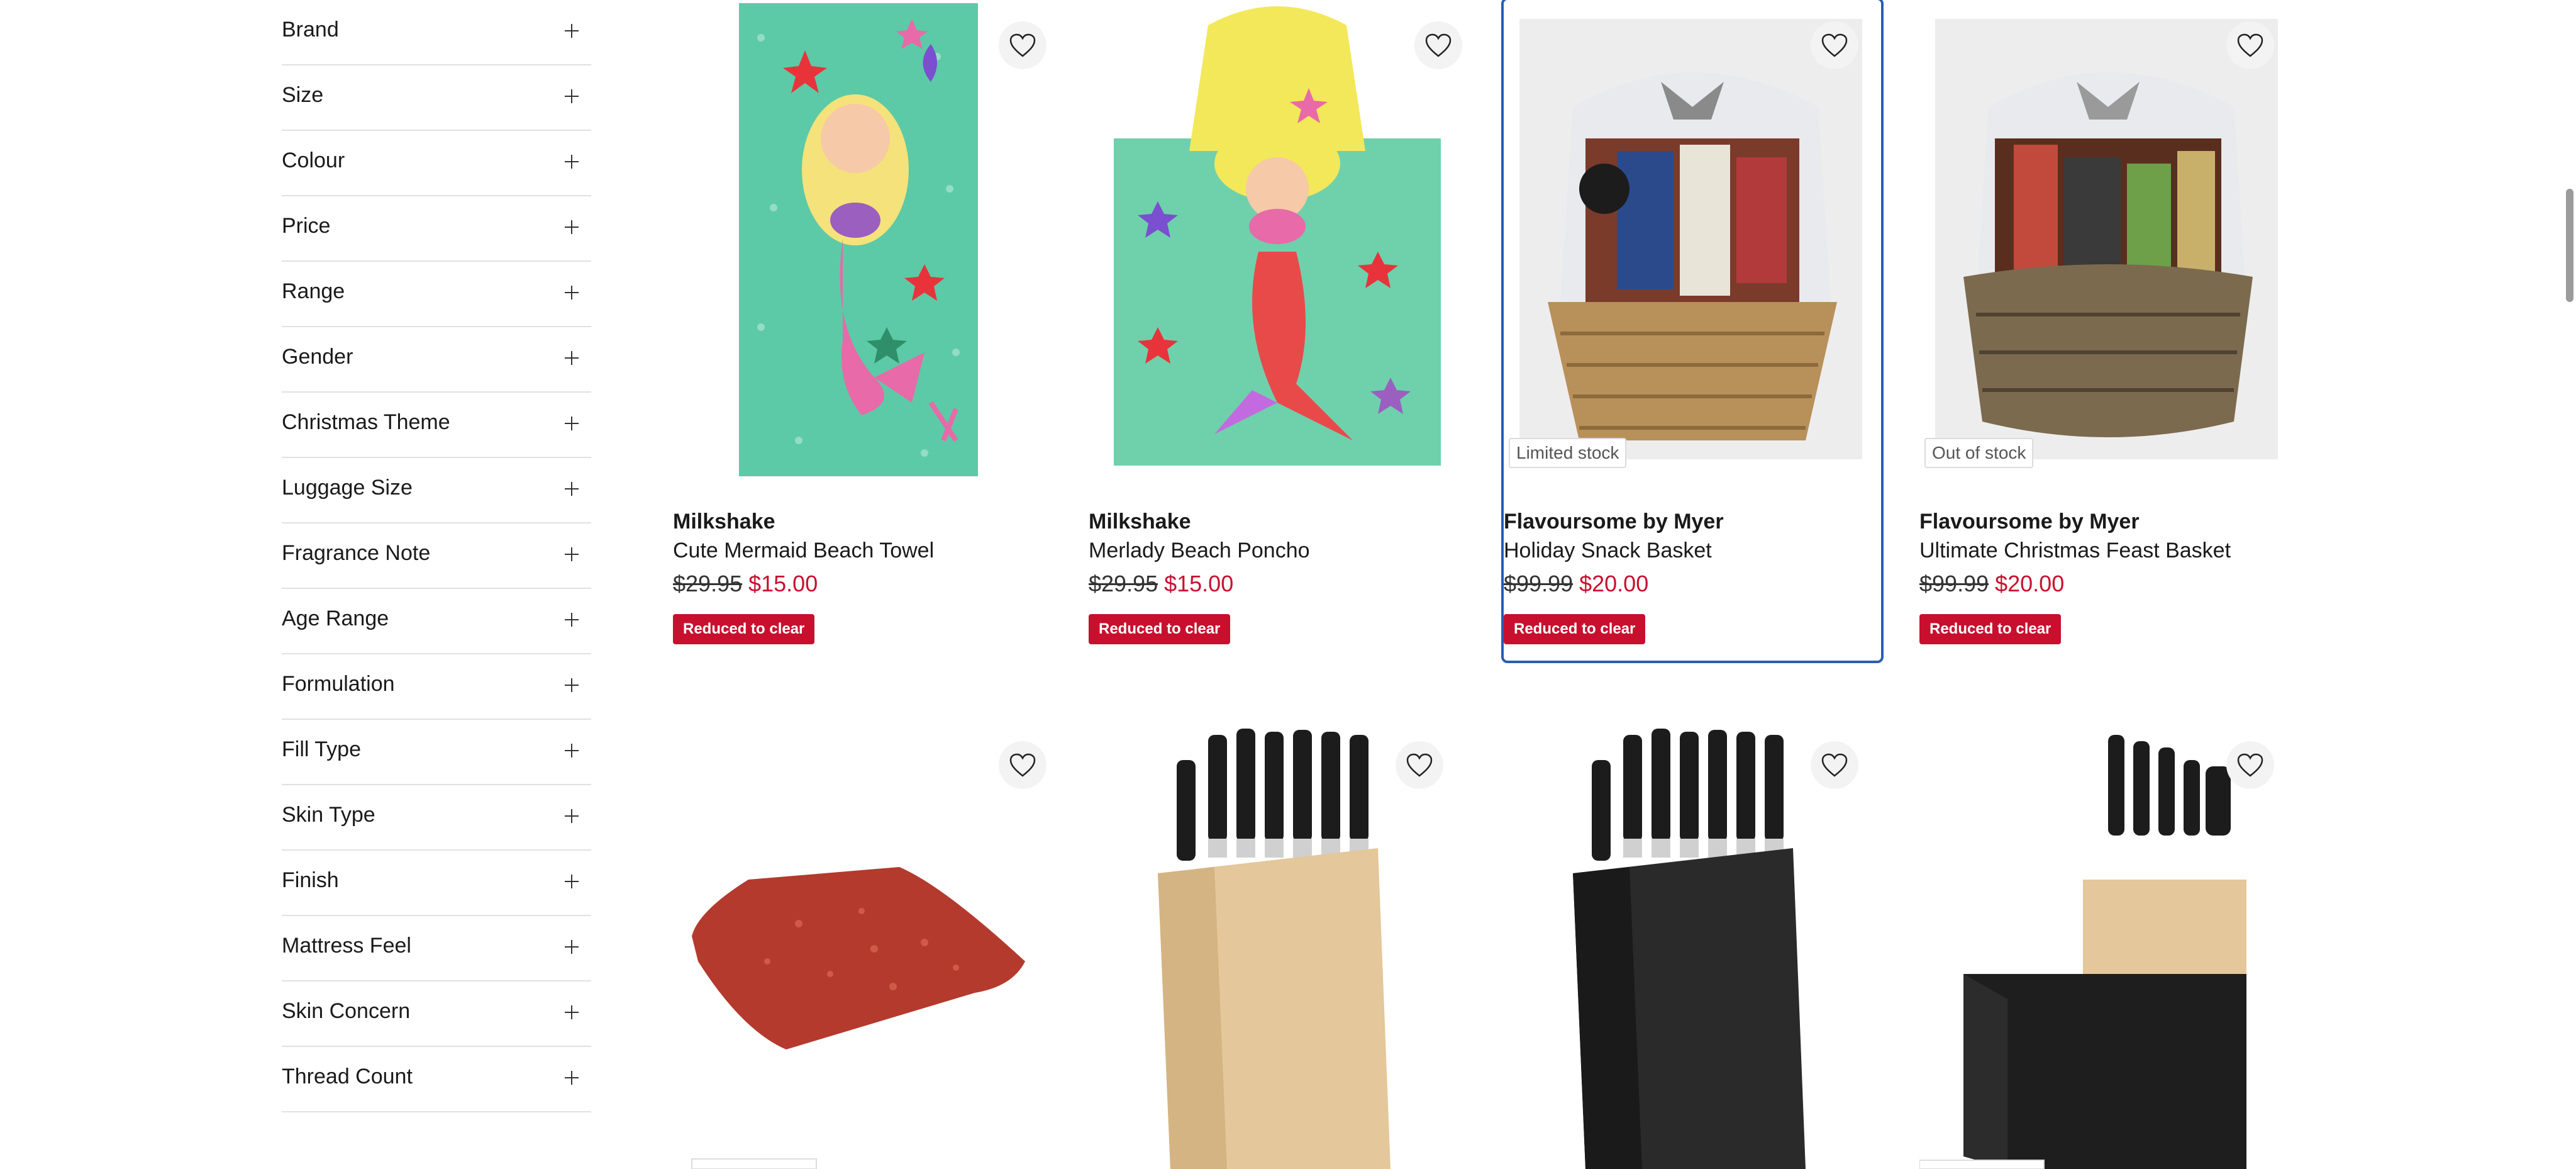  I want to click on product-title: Merlady Beach Poncho, so click(1277, 550).